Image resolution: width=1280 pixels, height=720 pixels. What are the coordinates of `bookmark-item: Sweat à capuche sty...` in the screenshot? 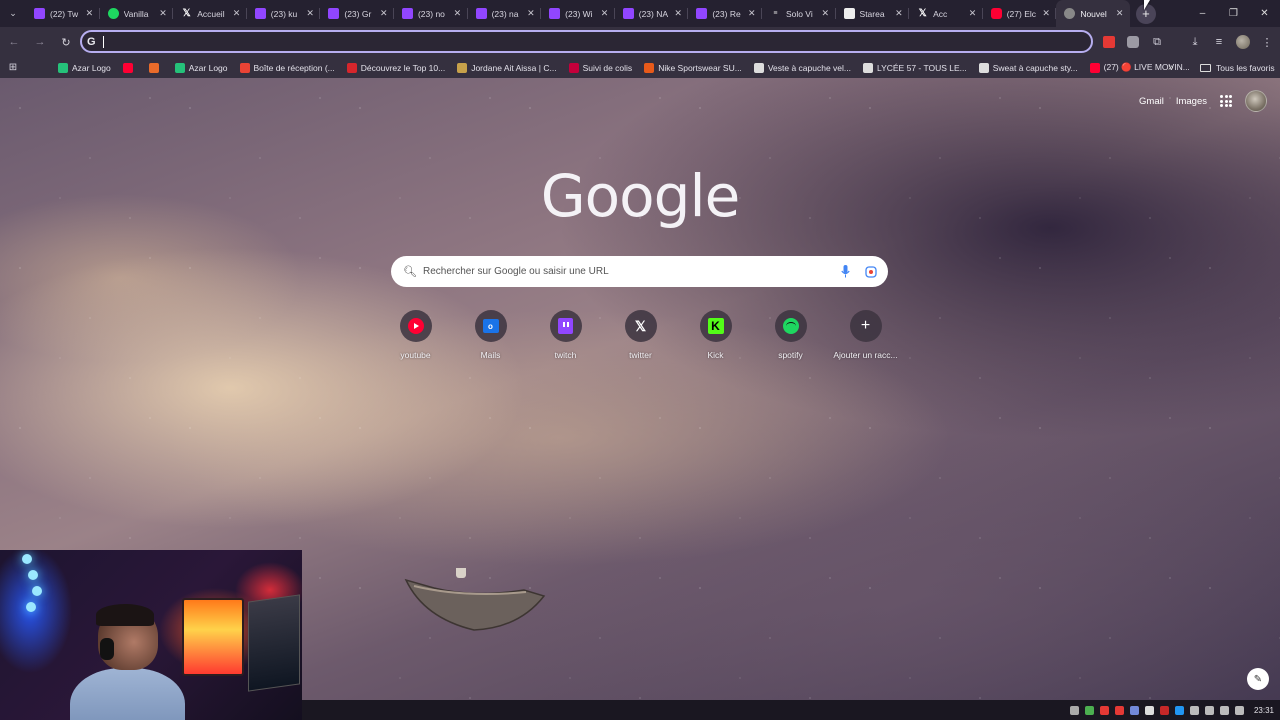 It's located at (1028, 67).